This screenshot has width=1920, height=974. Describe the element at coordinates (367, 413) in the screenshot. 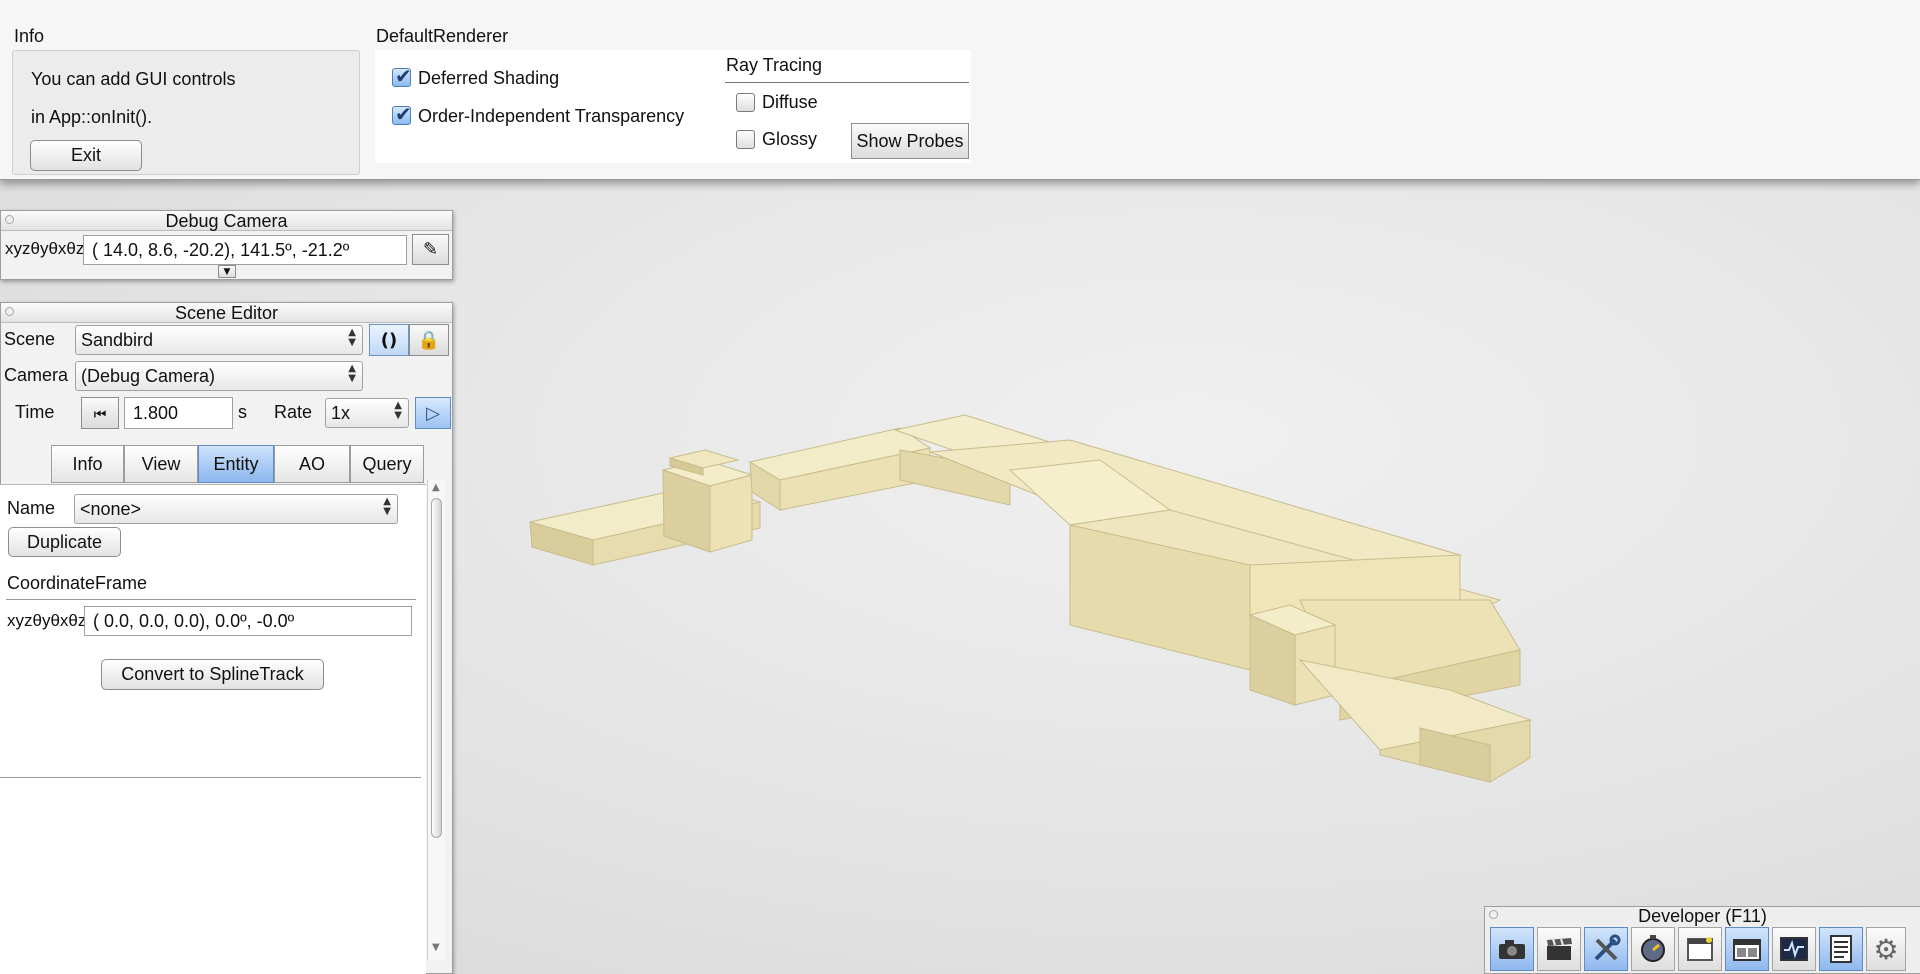

I see `rate-dropdown: 1x ▲ ▼` at that location.